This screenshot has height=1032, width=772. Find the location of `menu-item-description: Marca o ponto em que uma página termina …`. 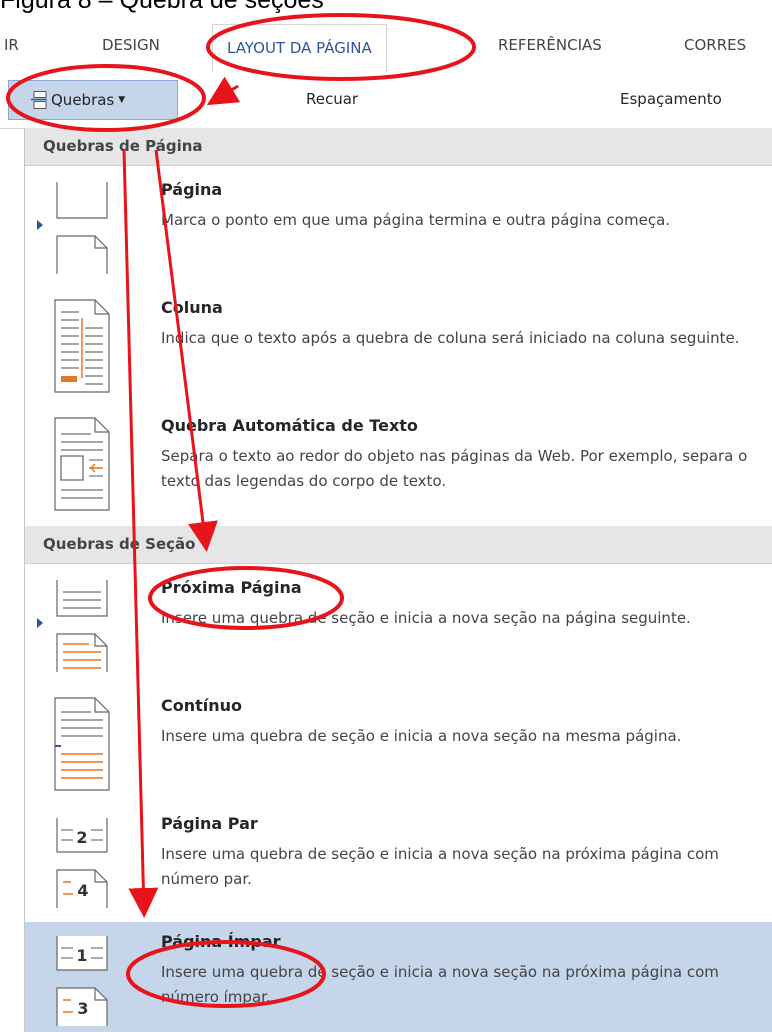

menu-item-description: Marca o ponto em que uma página termina … is located at coordinates (416, 220).